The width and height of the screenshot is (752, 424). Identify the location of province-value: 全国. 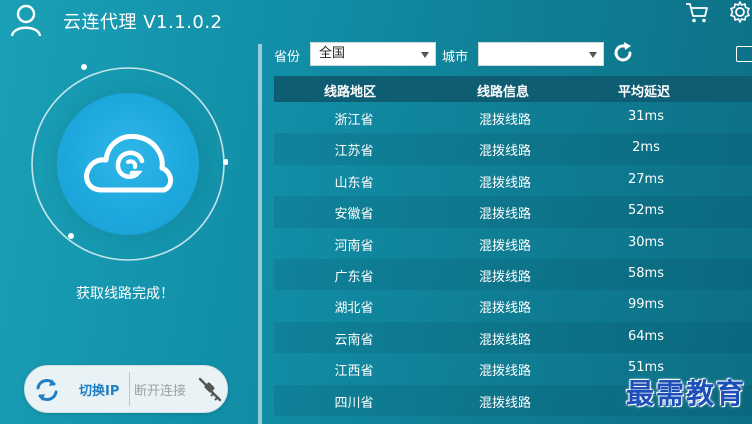
(332, 53).